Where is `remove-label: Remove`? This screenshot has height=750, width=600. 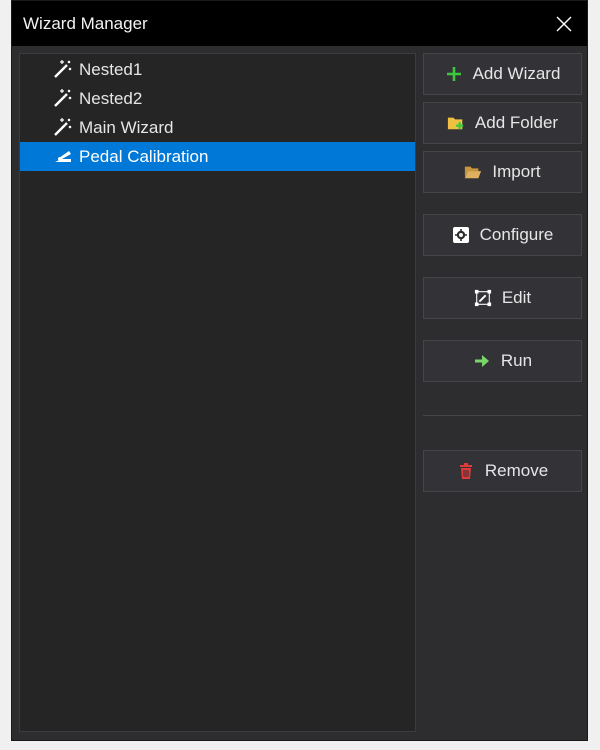
remove-label: Remove is located at coordinates (516, 470).